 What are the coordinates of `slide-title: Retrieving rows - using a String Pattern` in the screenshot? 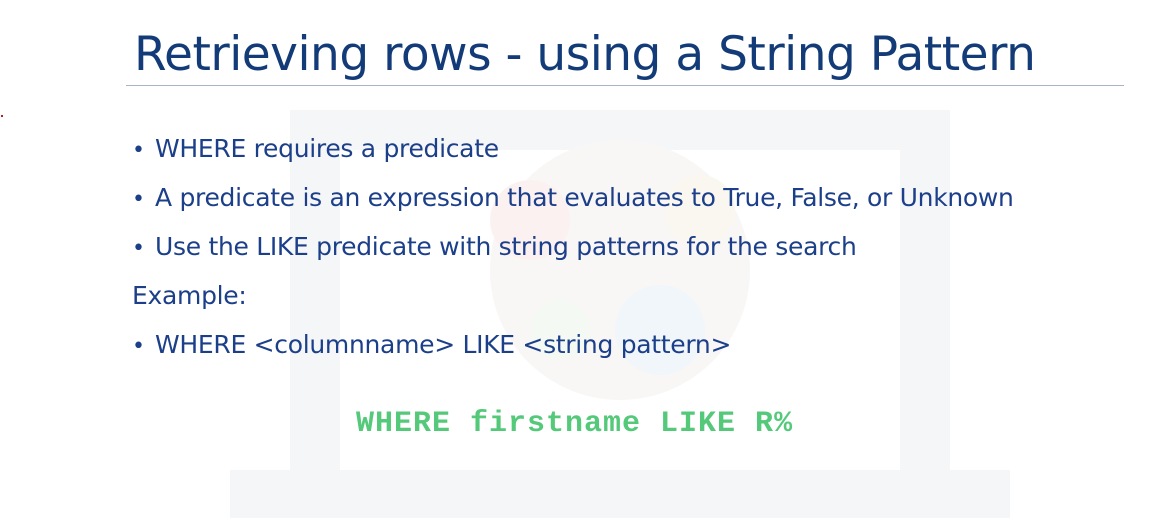 It's located at (585, 54).